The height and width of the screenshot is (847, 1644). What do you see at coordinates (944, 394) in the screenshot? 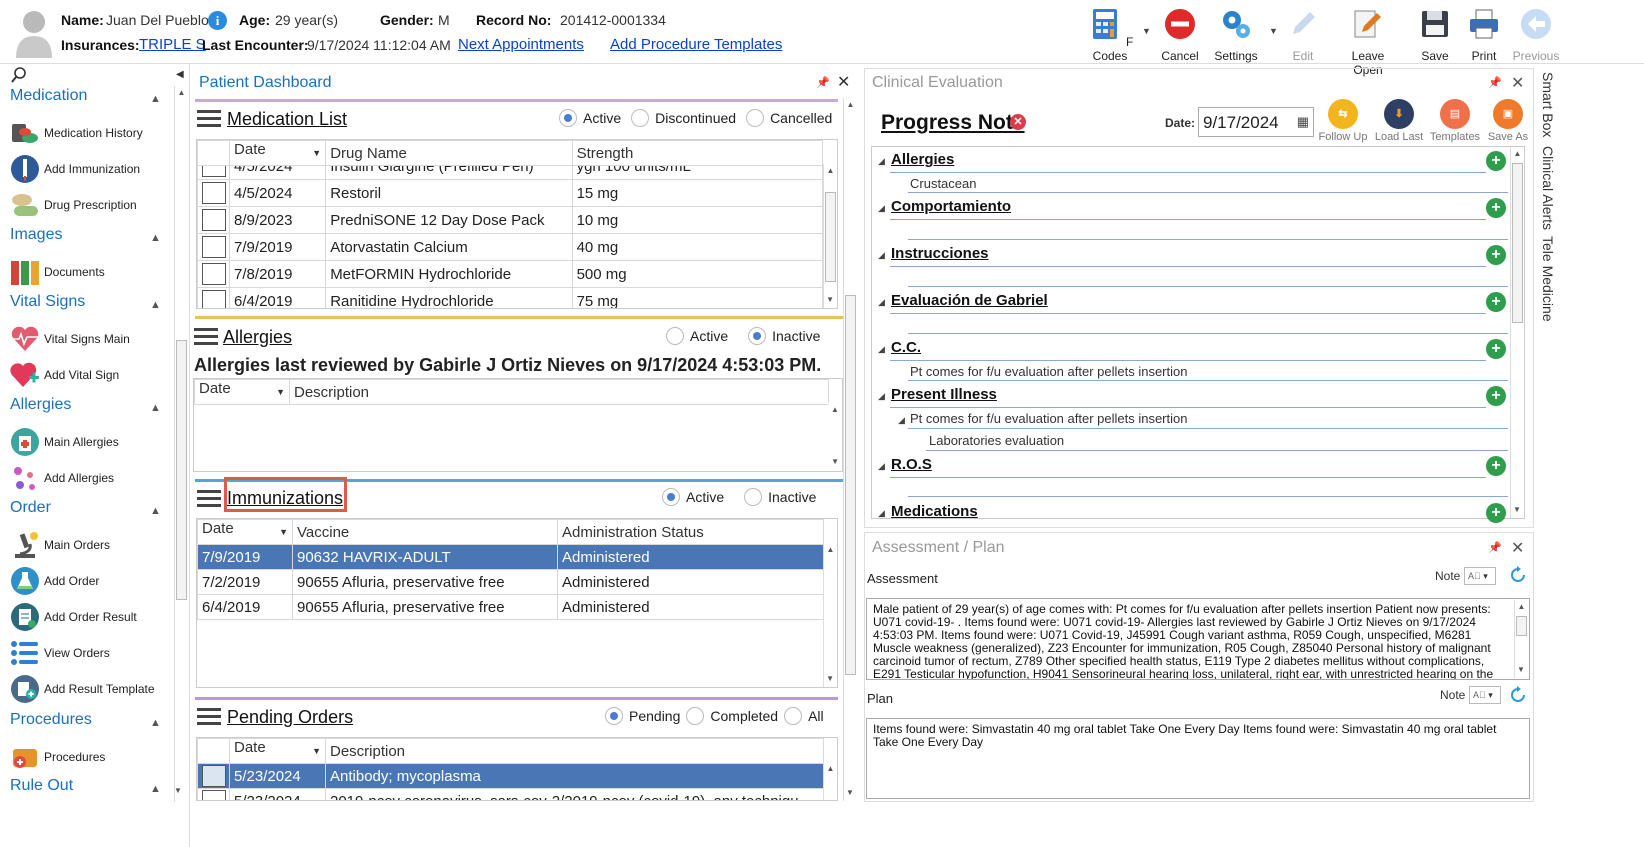
I see `ce-item-present-illness: Present Illness` at bounding box center [944, 394].